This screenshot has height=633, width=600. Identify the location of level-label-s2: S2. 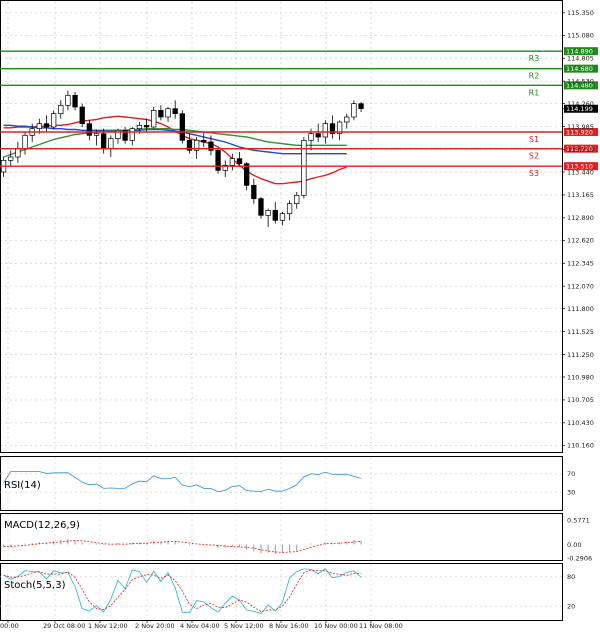
(534, 156).